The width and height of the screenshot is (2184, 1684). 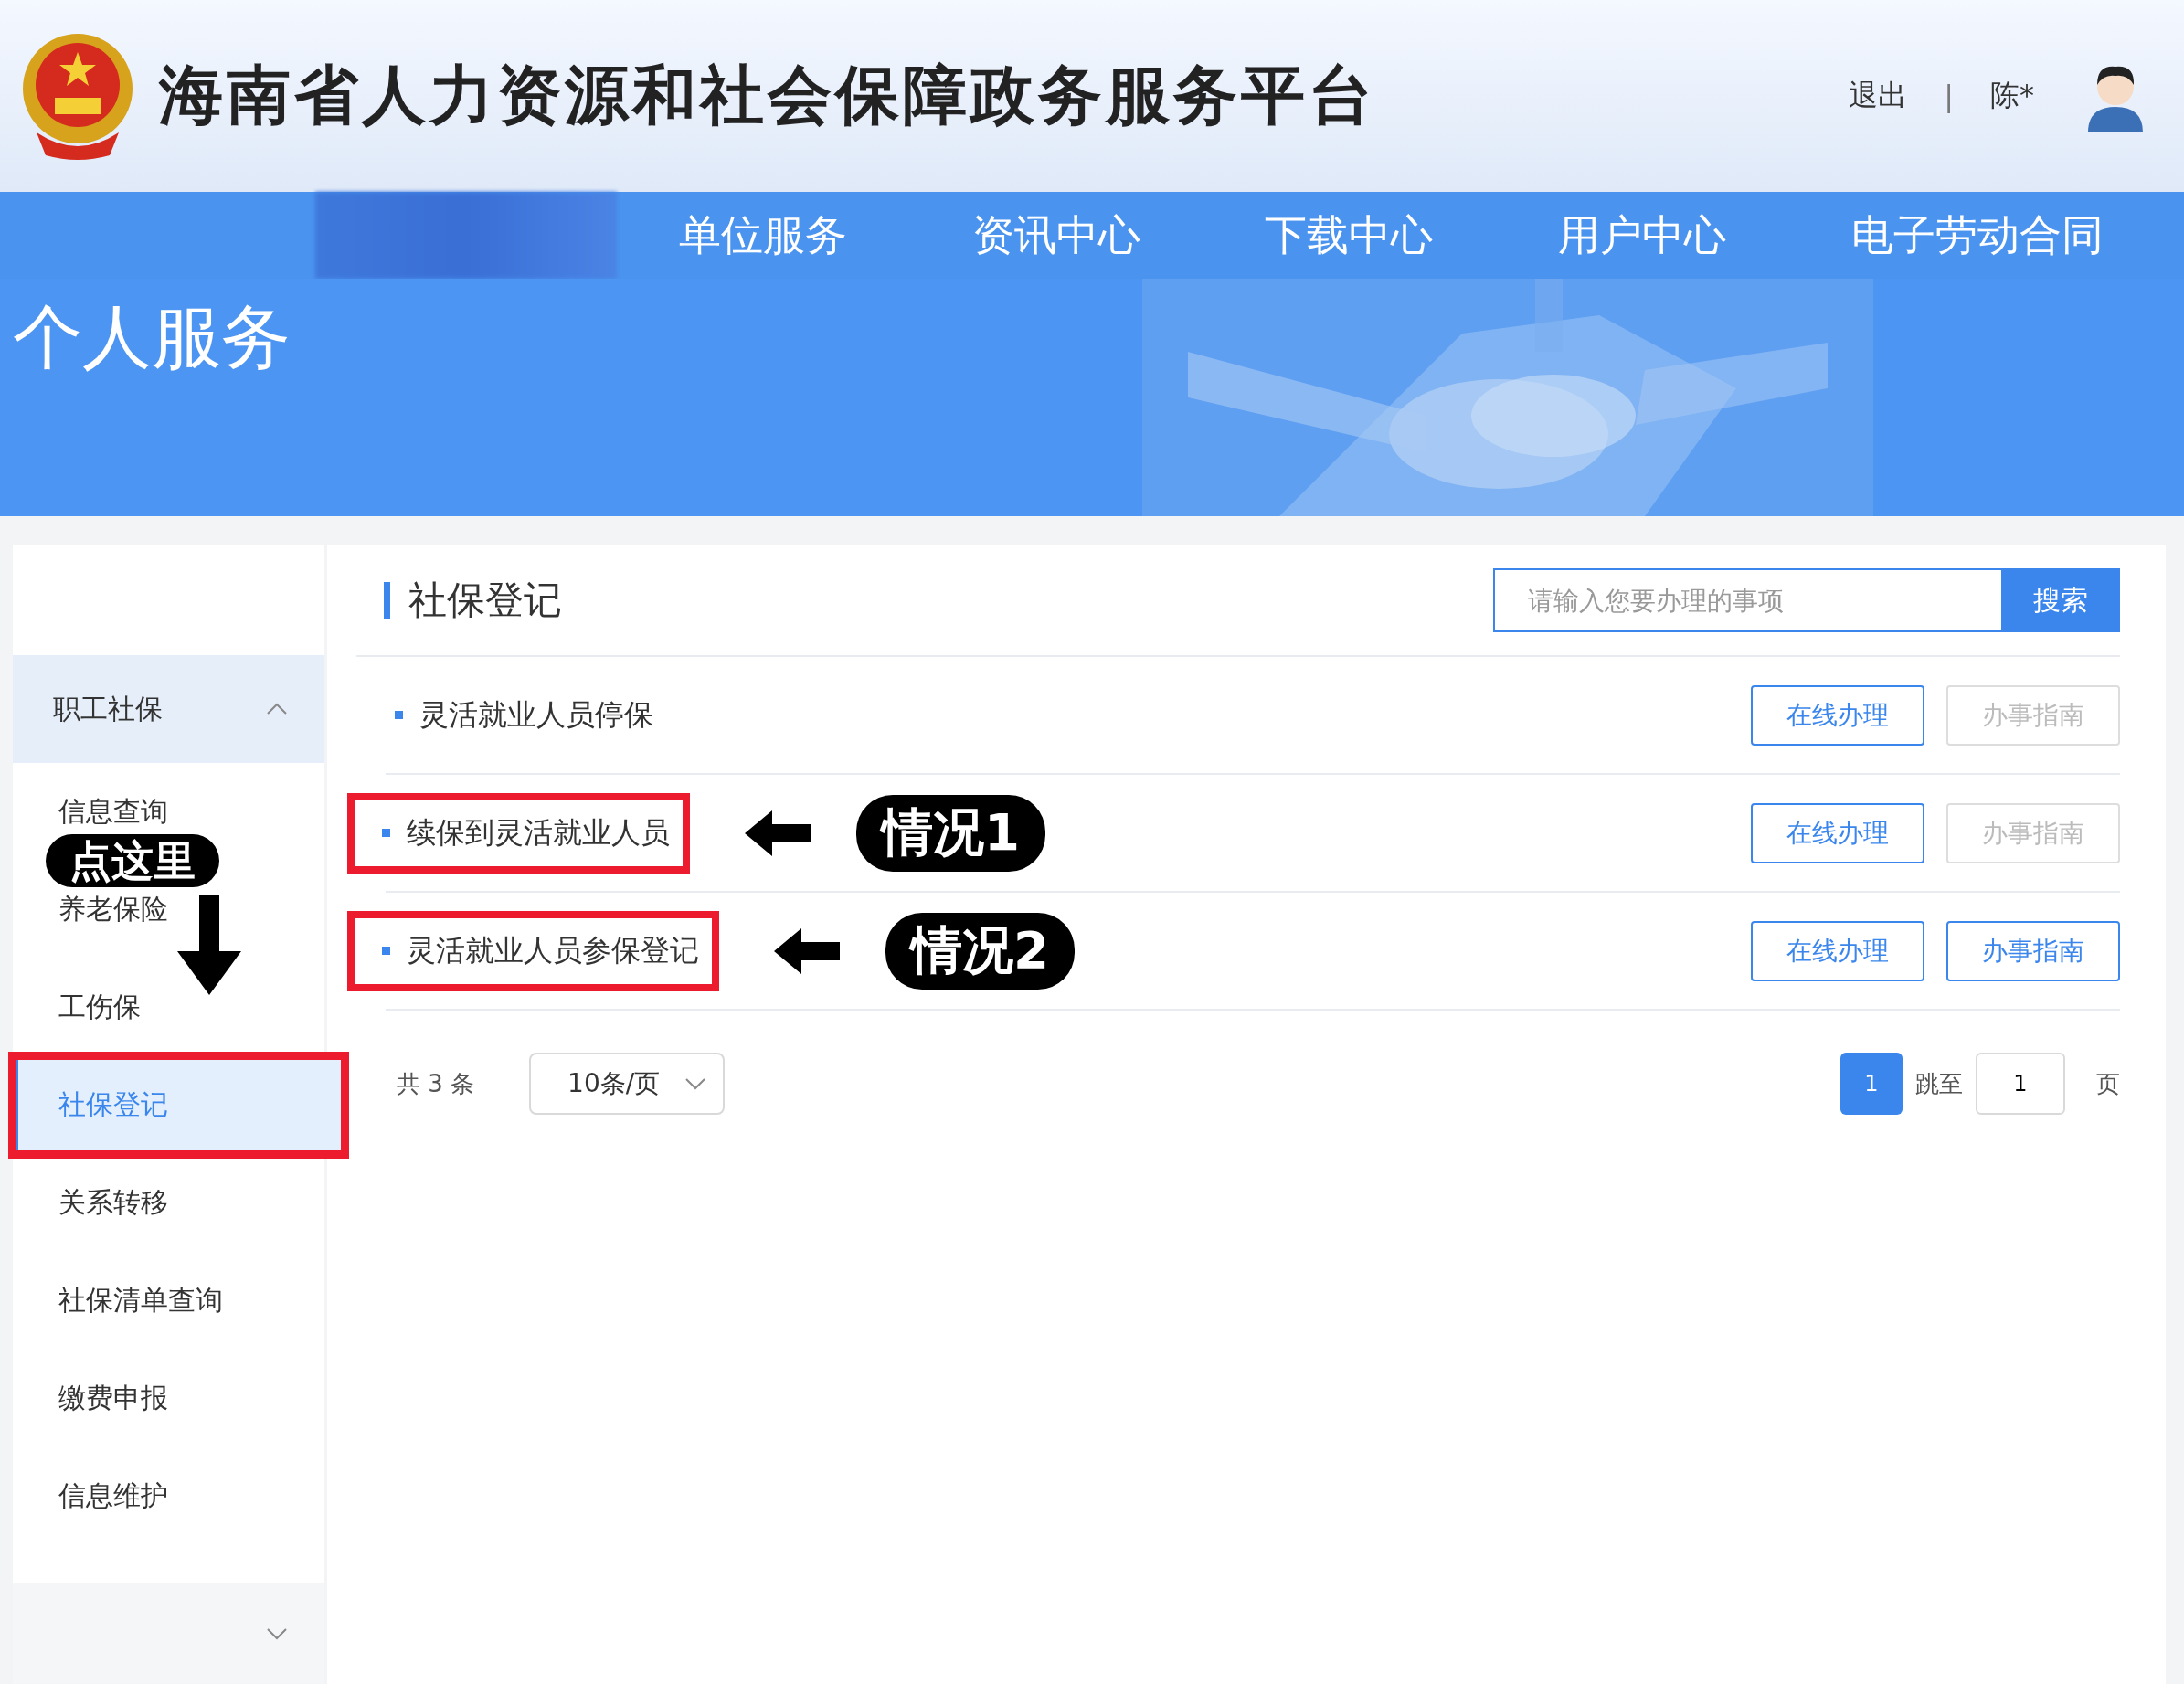 I want to click on service-item: 续保到灵活就业人员, so click(x=518, y=833).